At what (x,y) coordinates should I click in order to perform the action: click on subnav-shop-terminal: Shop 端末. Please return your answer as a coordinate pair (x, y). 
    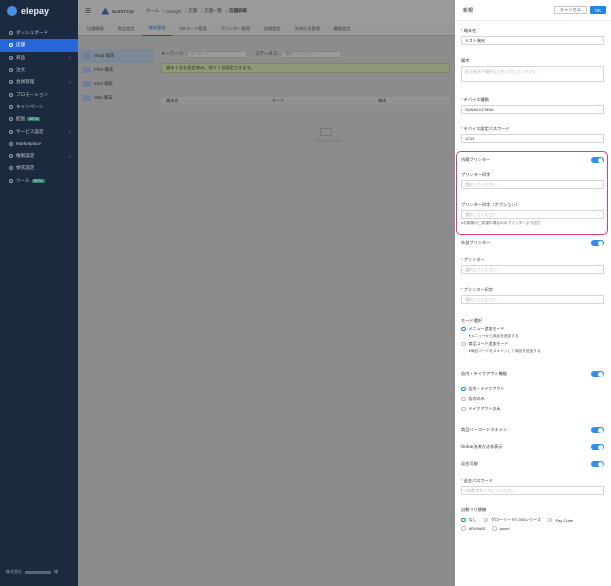
    Looking at the image, I should click on (116, 56).